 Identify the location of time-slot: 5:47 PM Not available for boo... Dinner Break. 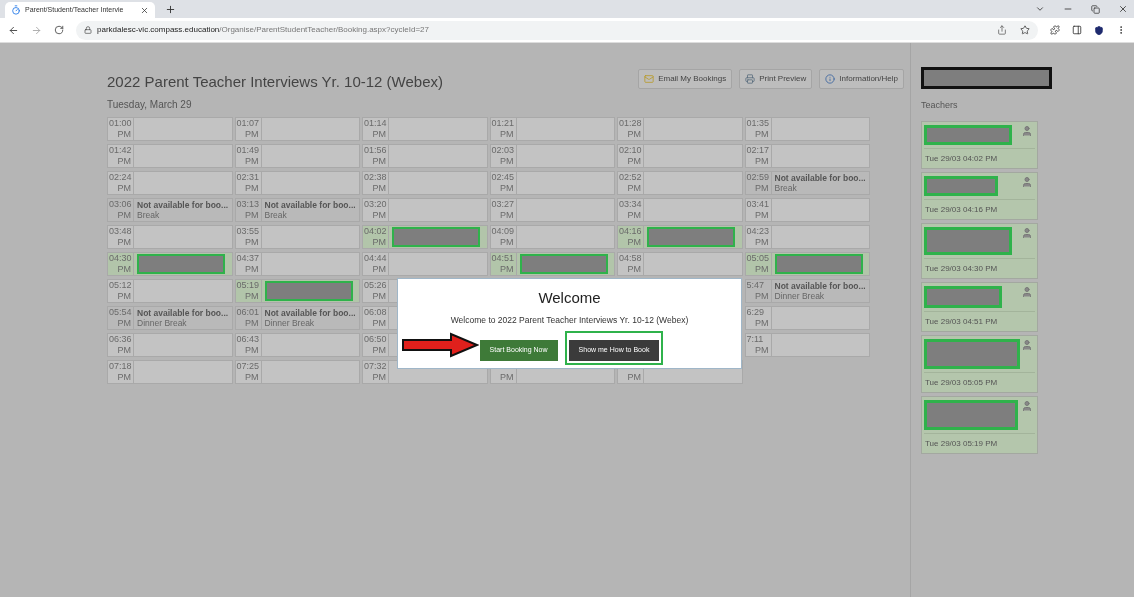
(807, 291).